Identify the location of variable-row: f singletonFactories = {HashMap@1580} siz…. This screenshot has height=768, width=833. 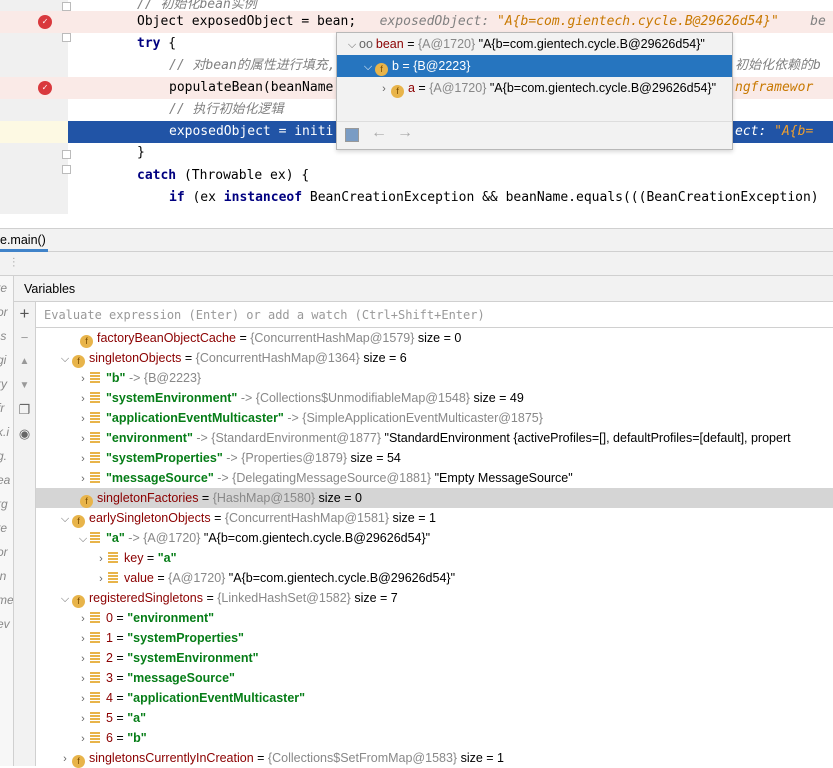
(434, 498).